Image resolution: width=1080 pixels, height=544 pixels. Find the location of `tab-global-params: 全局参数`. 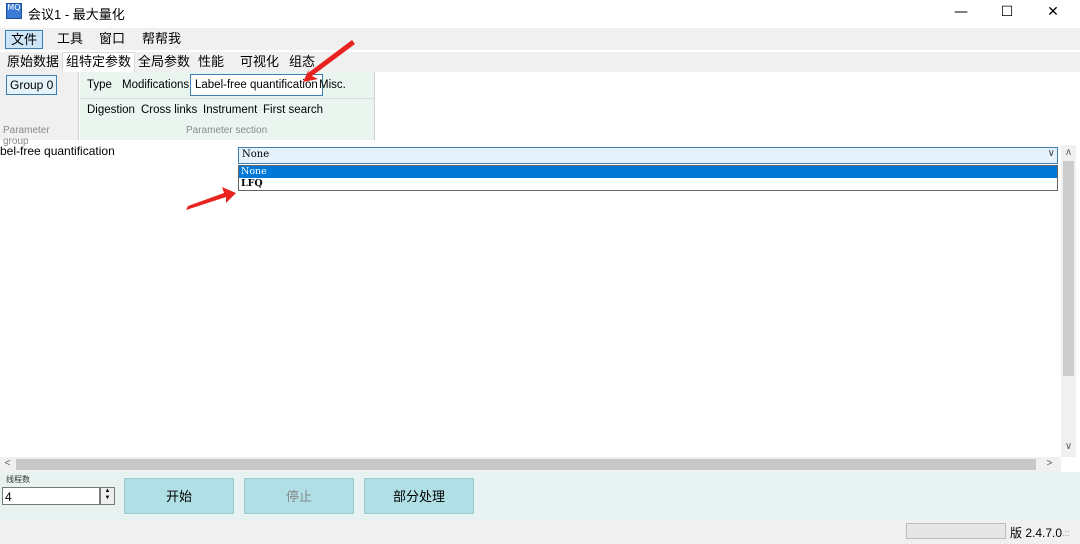

tab-global-params: 全局参数 is located at coordinates (164, 62).